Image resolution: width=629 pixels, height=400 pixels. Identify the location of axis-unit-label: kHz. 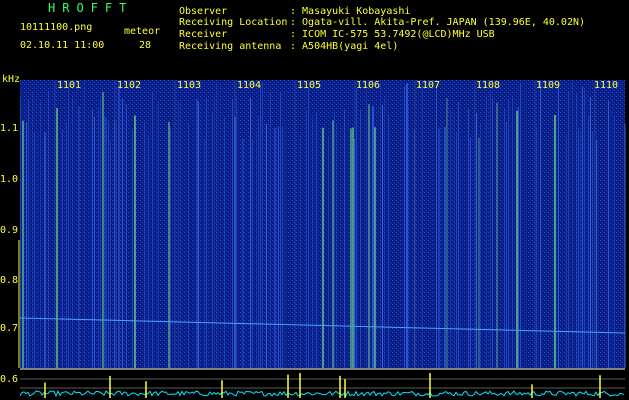
(11, 79).